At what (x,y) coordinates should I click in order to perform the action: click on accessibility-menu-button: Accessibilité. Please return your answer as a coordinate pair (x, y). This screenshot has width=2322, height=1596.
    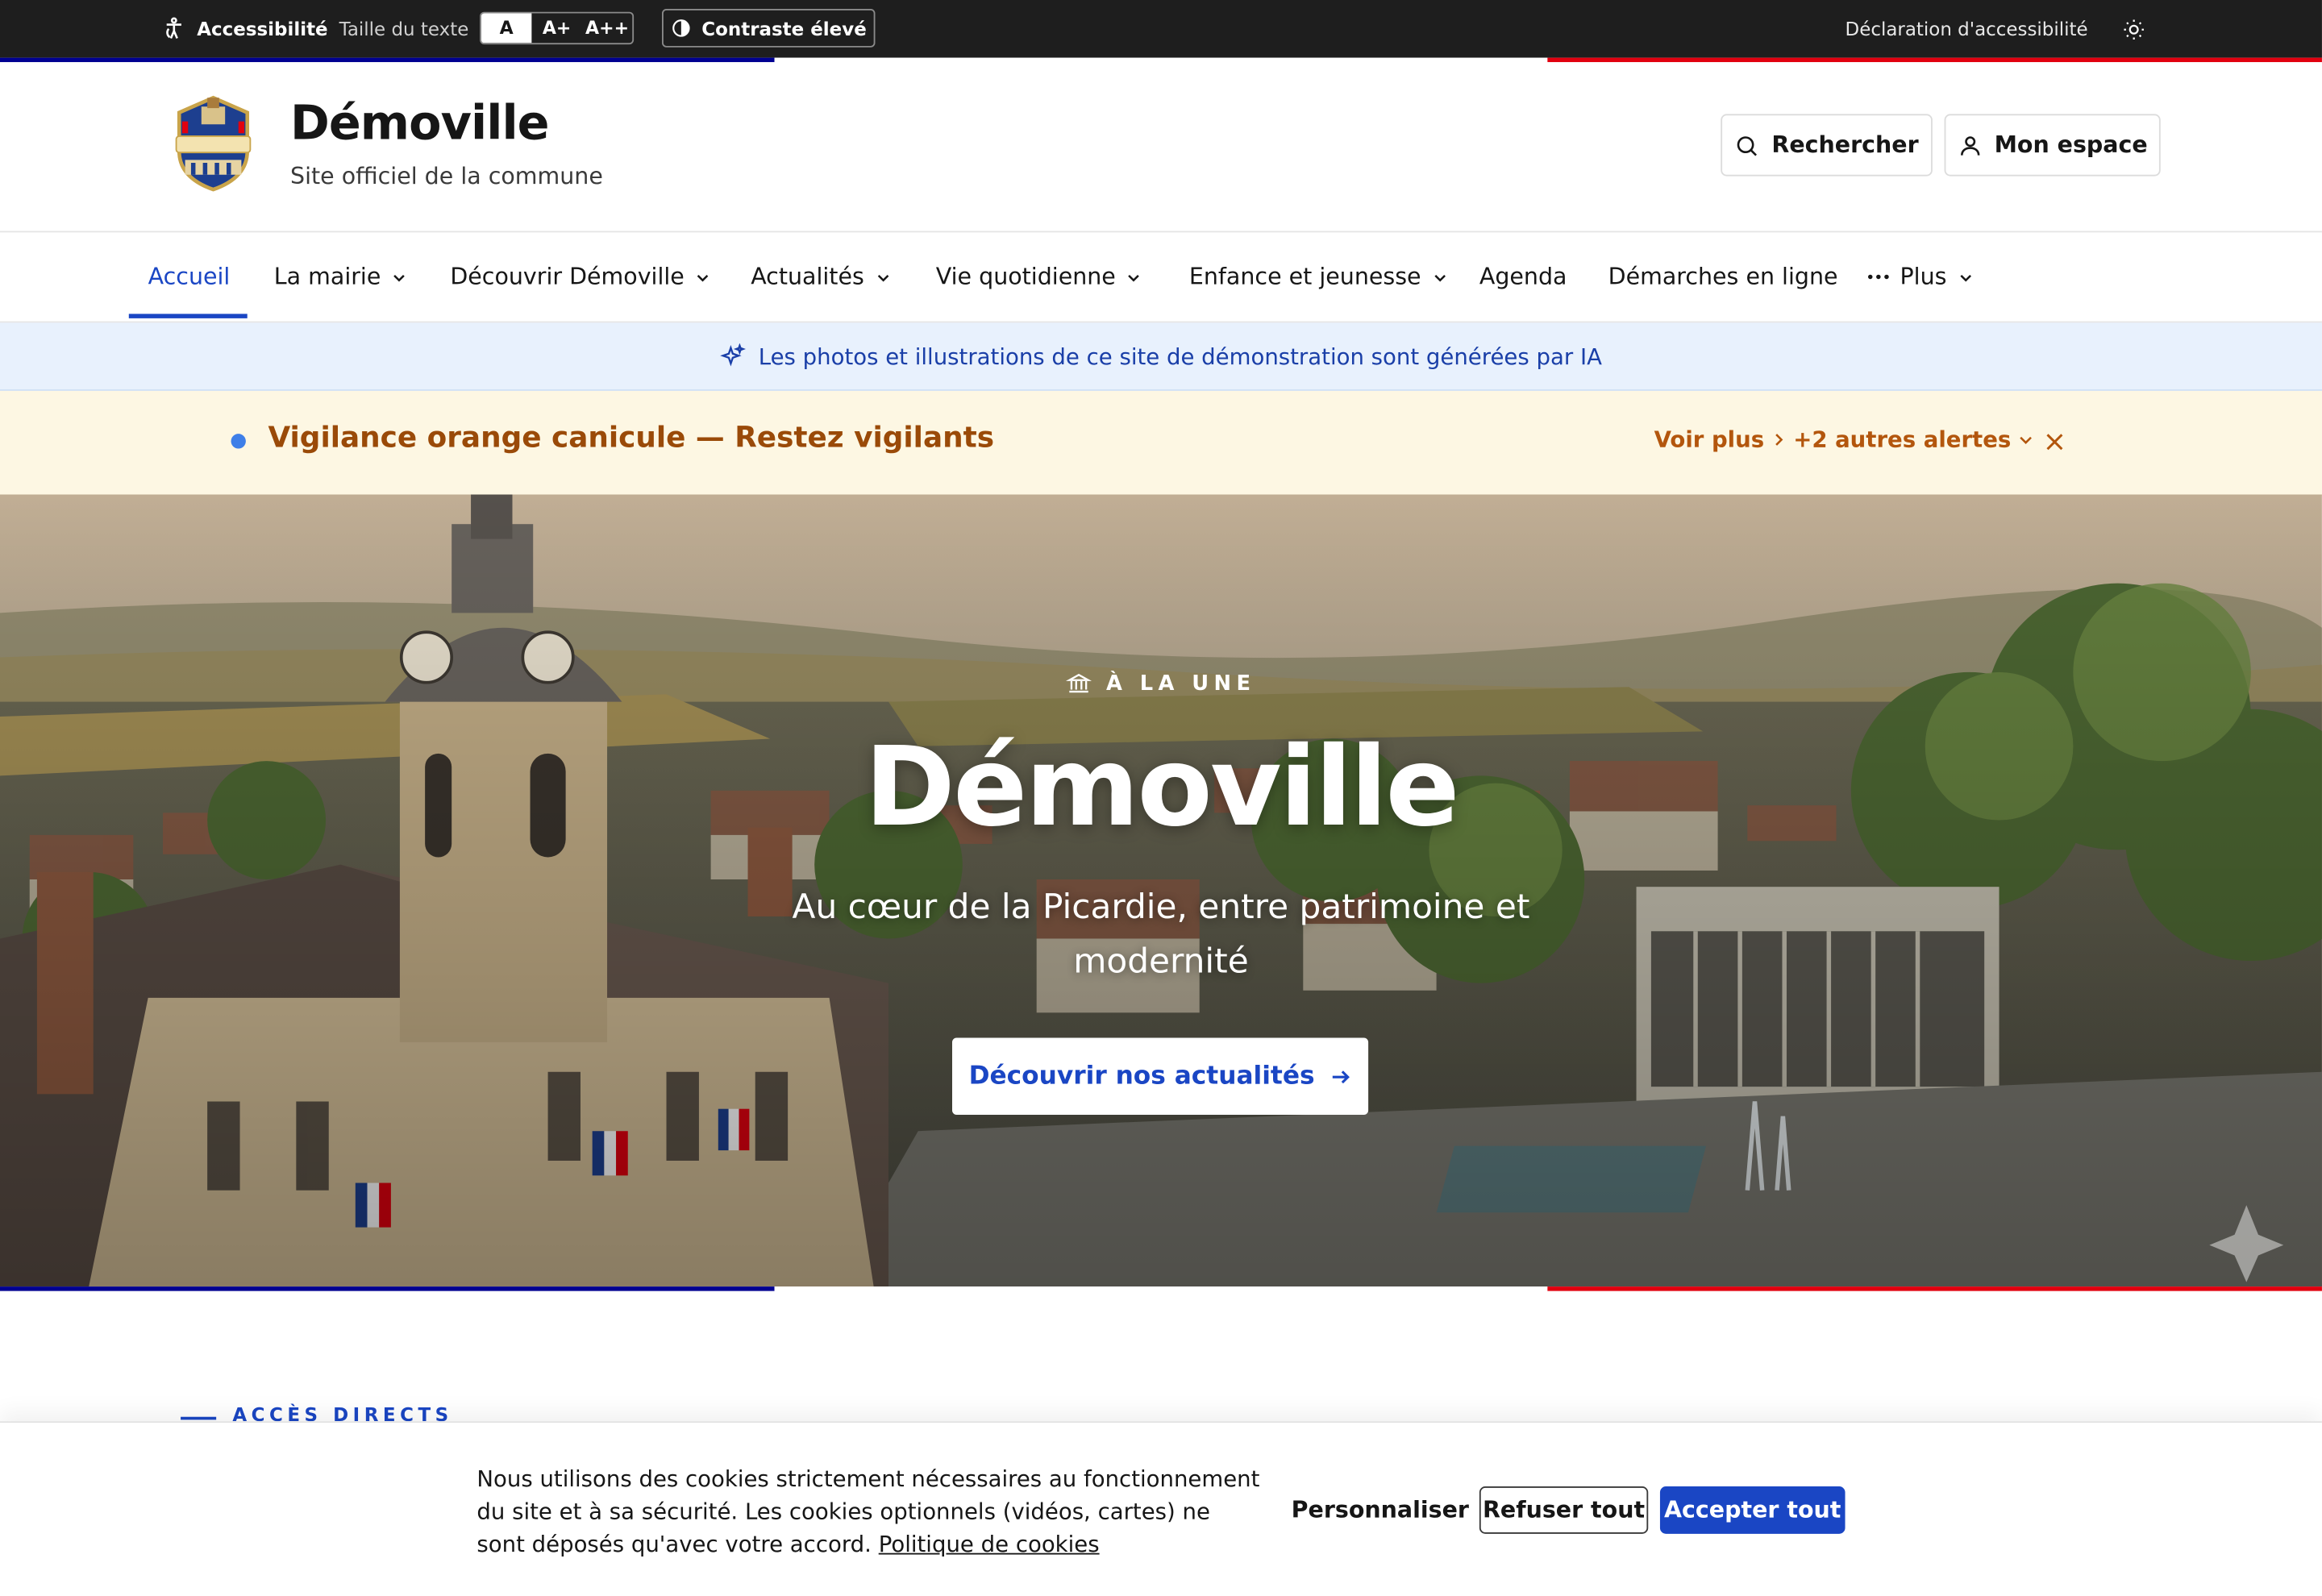
    Looking at the image, I should click on (244, 29).